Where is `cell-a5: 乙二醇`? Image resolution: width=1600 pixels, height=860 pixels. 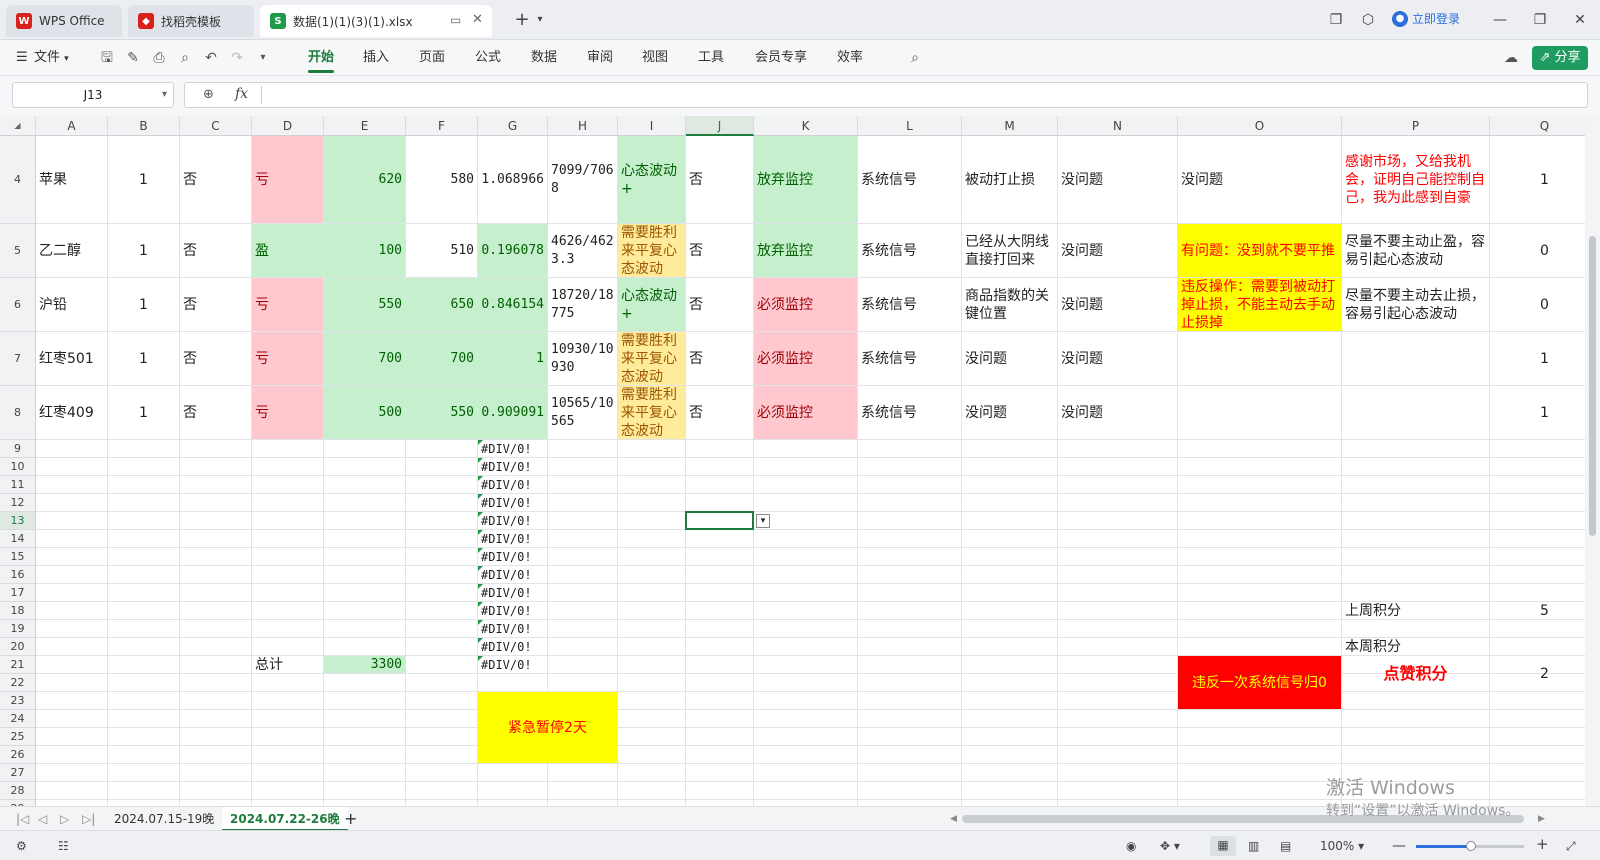 cell-a5: 乙二醇 is located at coordinates (72, 251).